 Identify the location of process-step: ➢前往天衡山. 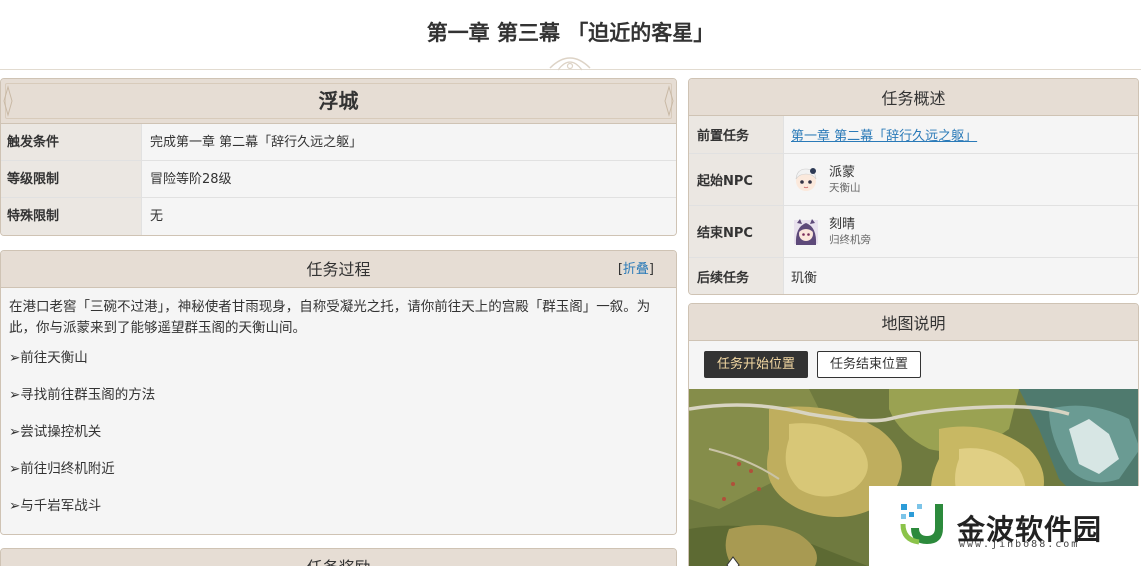
(48, 358).